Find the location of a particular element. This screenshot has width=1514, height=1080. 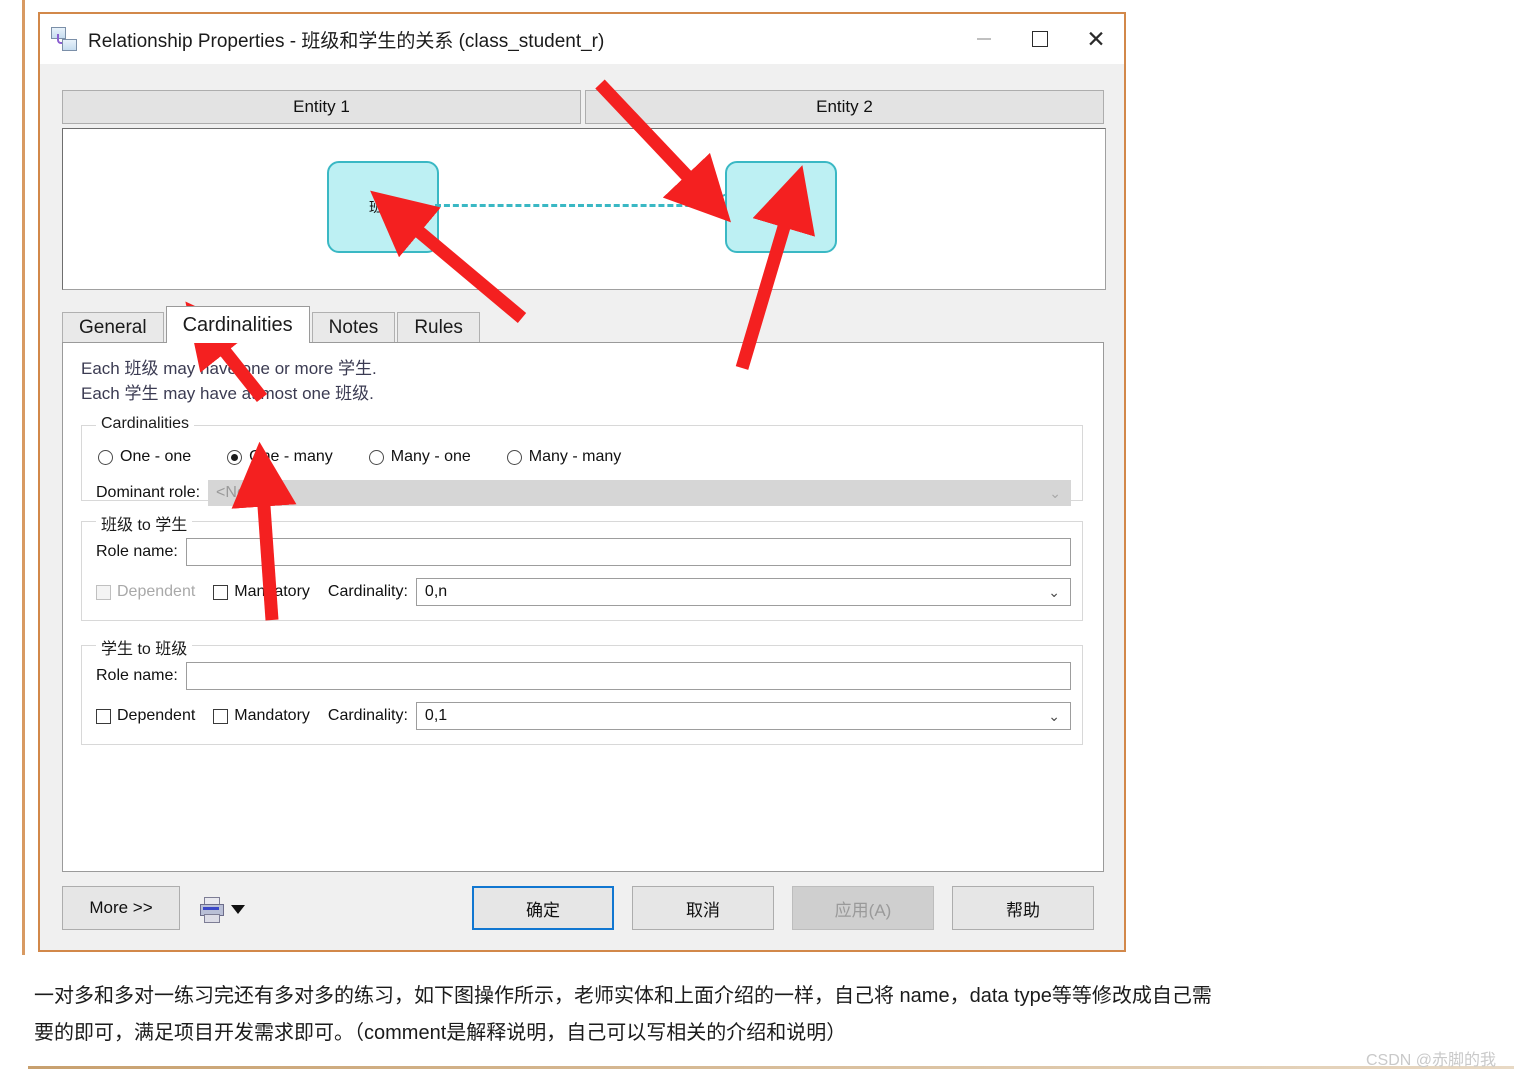

window-controls: ✕ is located at coordinates (1040, 39).